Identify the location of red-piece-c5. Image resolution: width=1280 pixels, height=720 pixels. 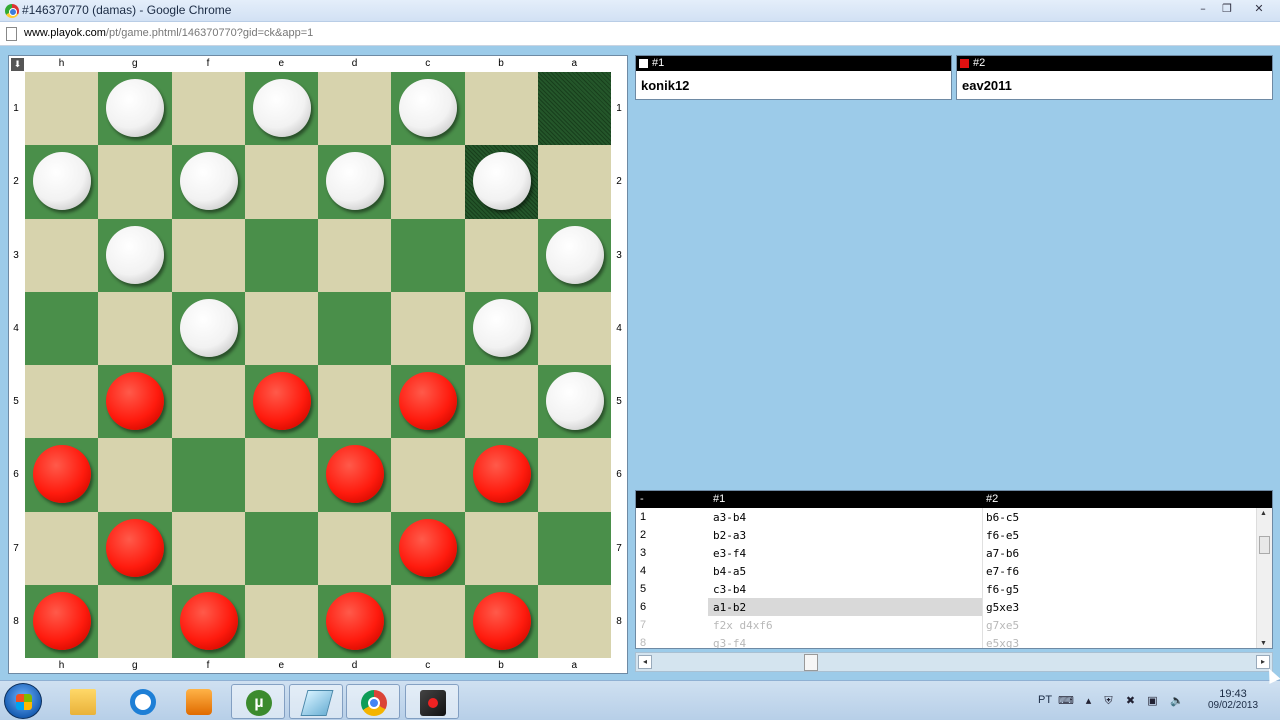
(428, 401).